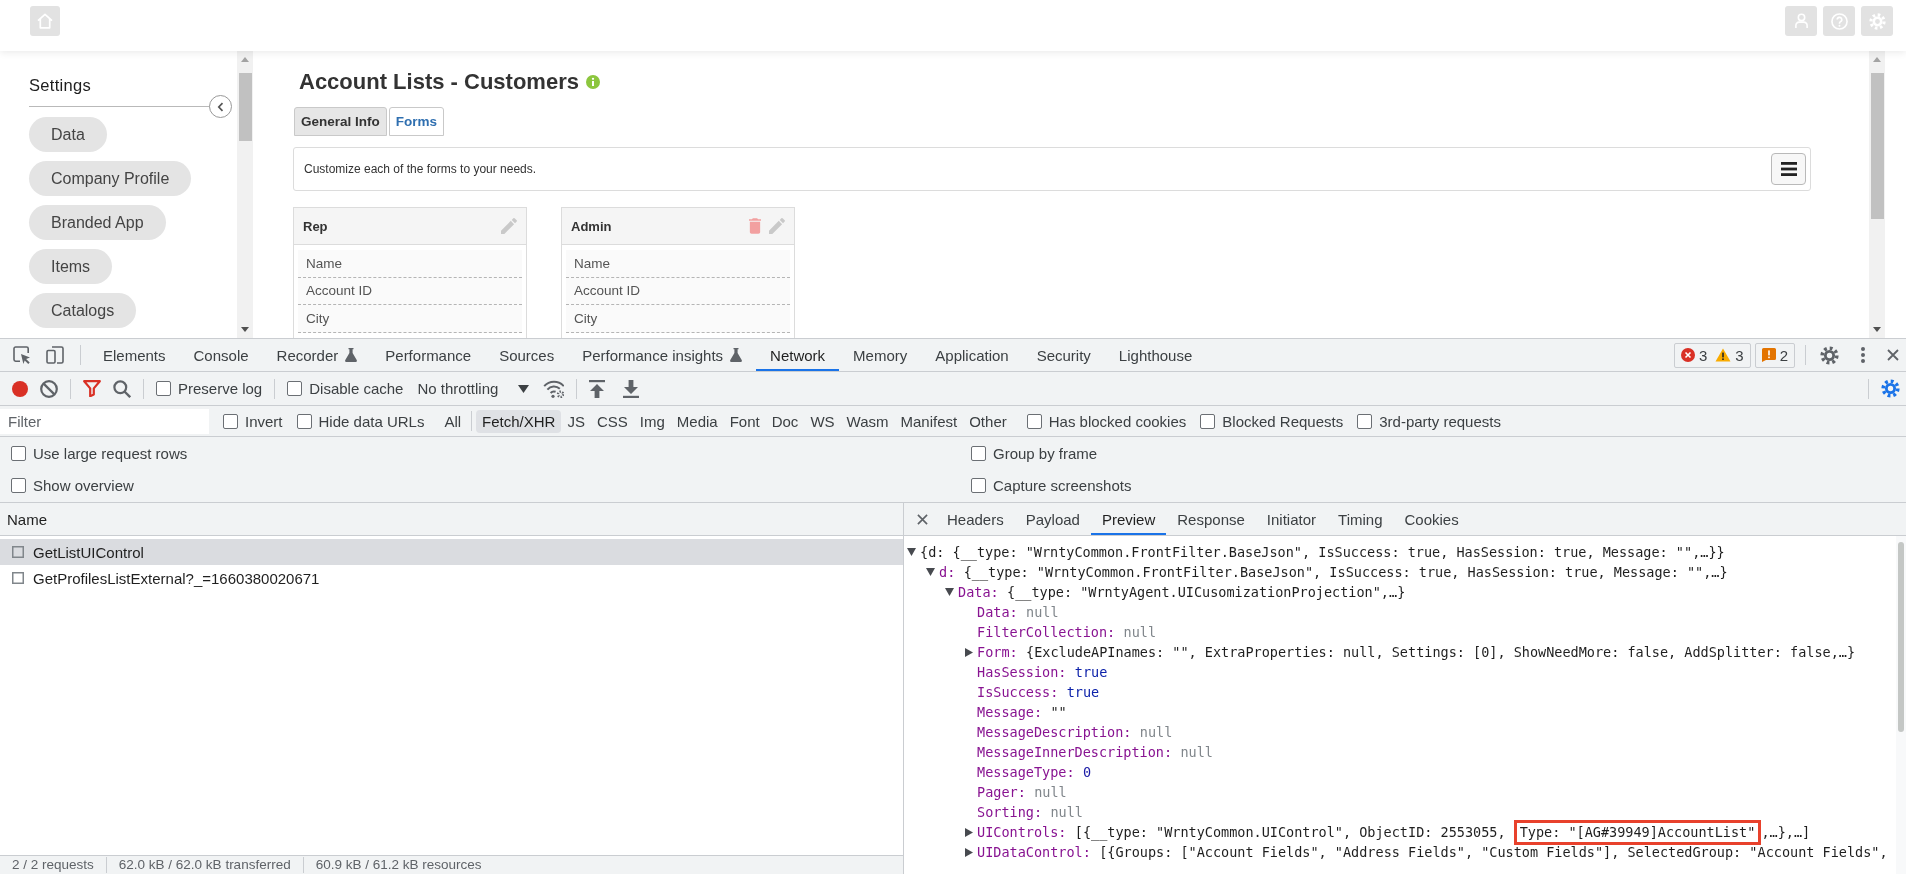 This screenshot has width=1906, height=874. Describe the element at coordinates (110, 453) in the screenshot. I see `checkbox-label: Use large request rows` at that location.